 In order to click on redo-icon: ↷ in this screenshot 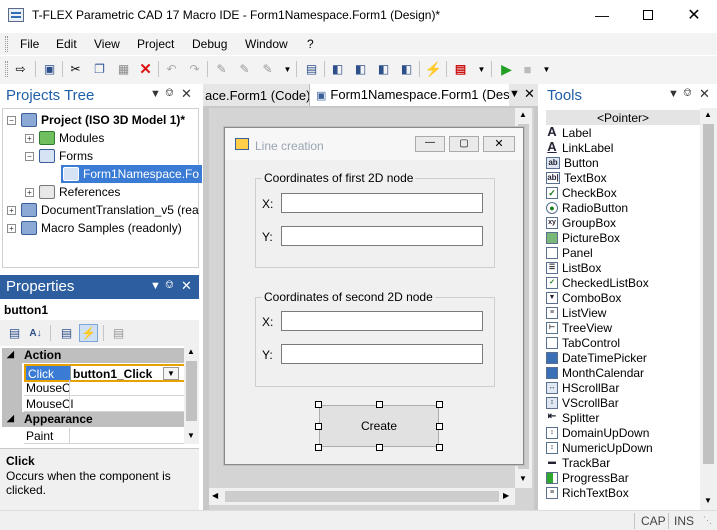, I will do `click(194, 69)`.